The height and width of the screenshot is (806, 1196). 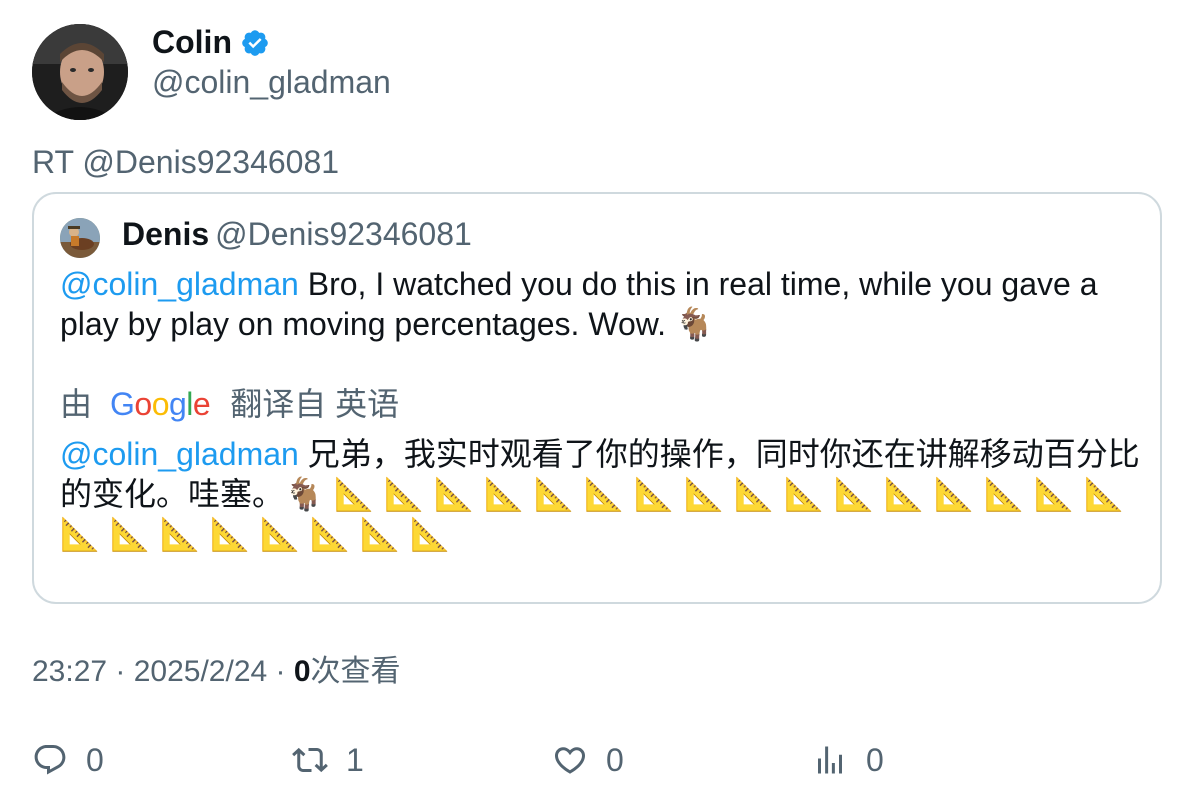 I want to click on quoted-avatar-image, so click(x=80, y=238).